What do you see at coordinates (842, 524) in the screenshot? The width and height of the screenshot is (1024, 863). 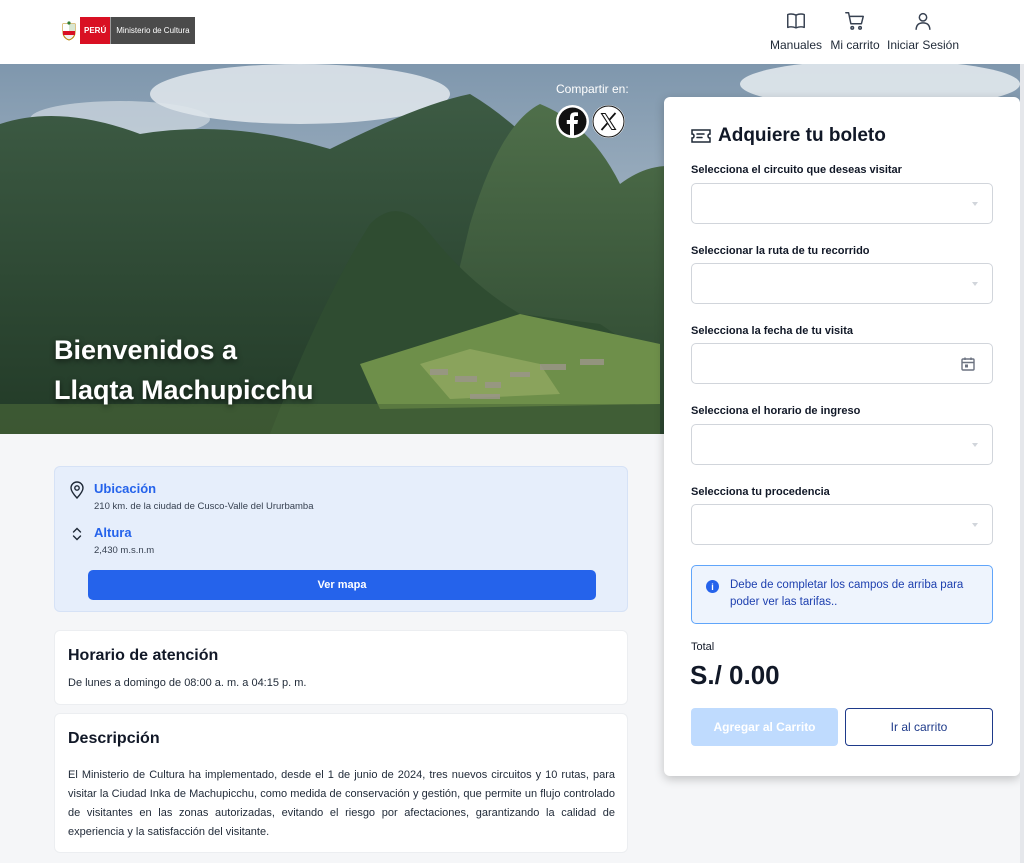 I see `origin-select` at bounding box center [842, 524].